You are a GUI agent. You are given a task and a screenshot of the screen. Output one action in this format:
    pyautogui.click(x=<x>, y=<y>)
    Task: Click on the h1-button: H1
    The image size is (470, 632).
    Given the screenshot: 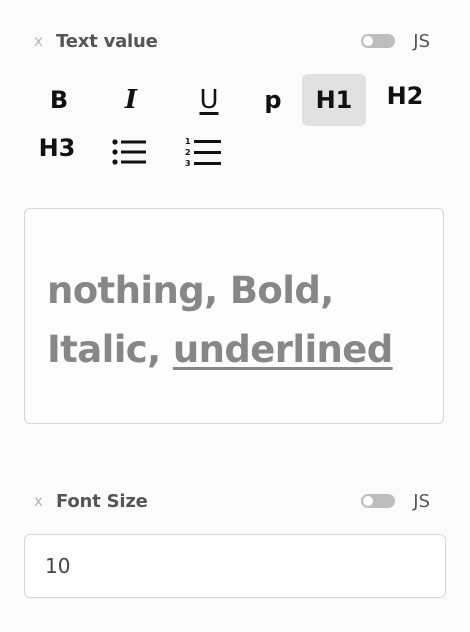 What is the action you would take?
    pyautogui.click(x=334, y=100)
    